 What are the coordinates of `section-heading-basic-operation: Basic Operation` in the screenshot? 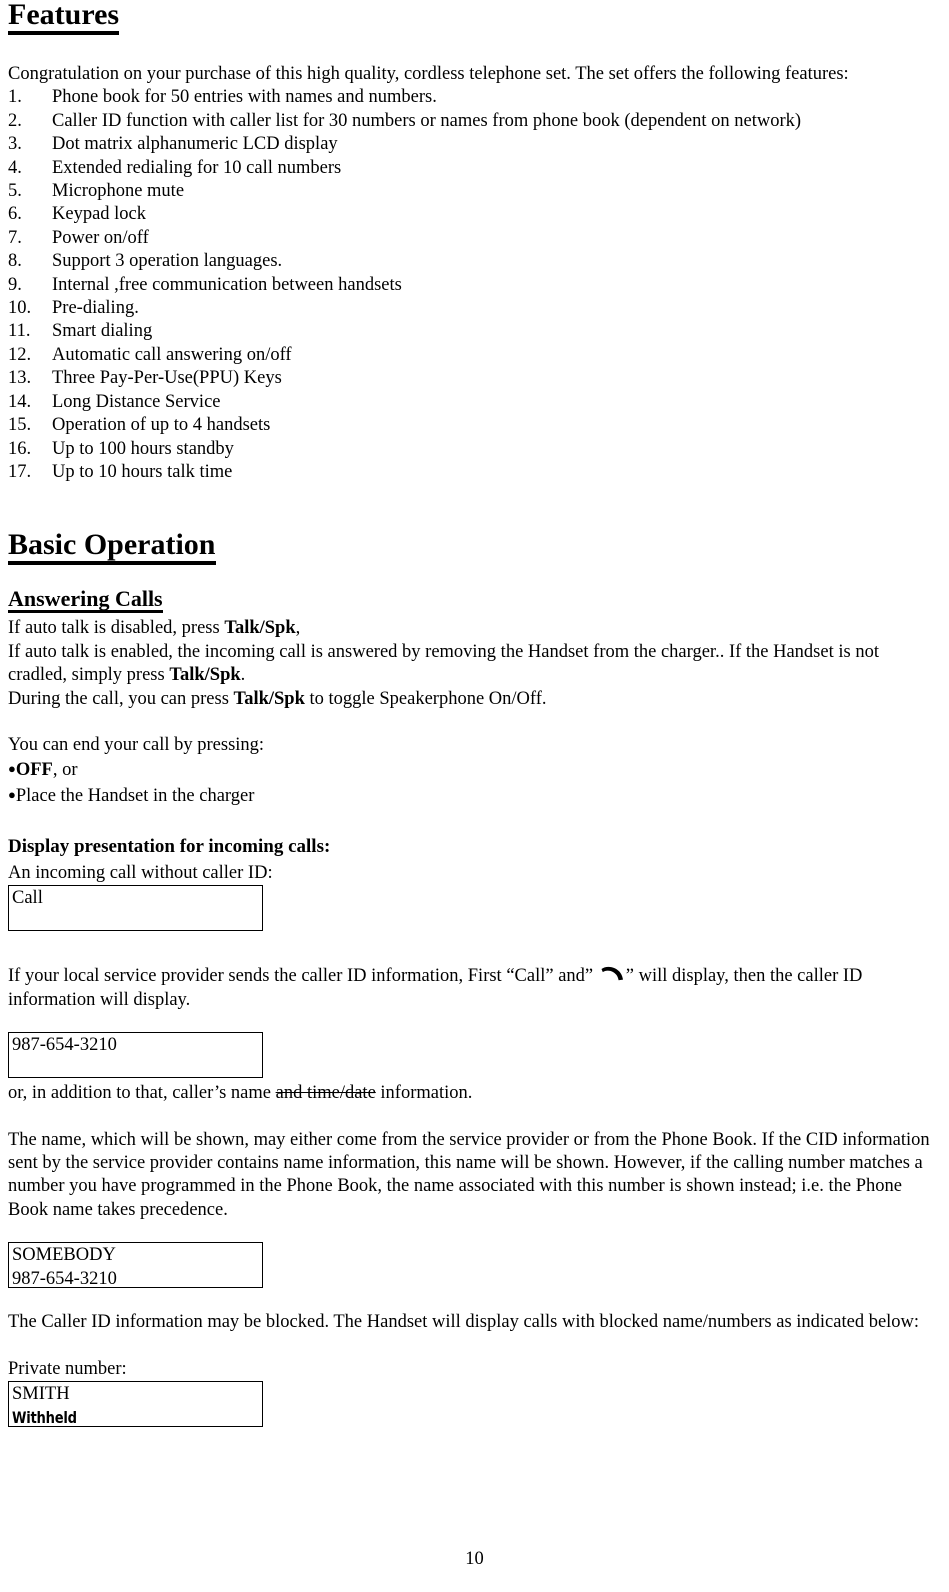 It's located at (112, 548).